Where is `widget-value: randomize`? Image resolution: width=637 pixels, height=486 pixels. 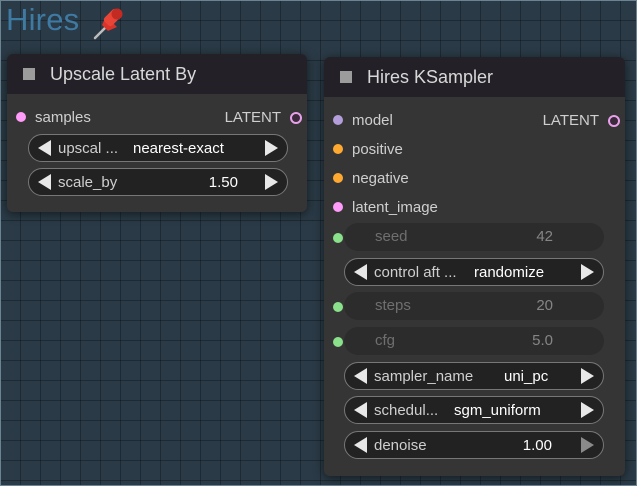
widget-value: randomize is located at coordinates (509, 272).